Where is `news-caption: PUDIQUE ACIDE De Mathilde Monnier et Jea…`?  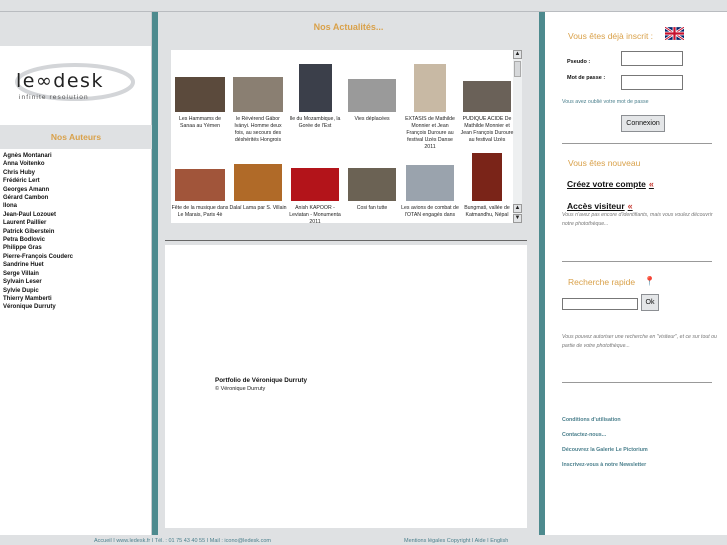
news-caption: PUDIQUE ACIDE De Mathilde Monnier et Jea… is located at coordinates (487, 134).